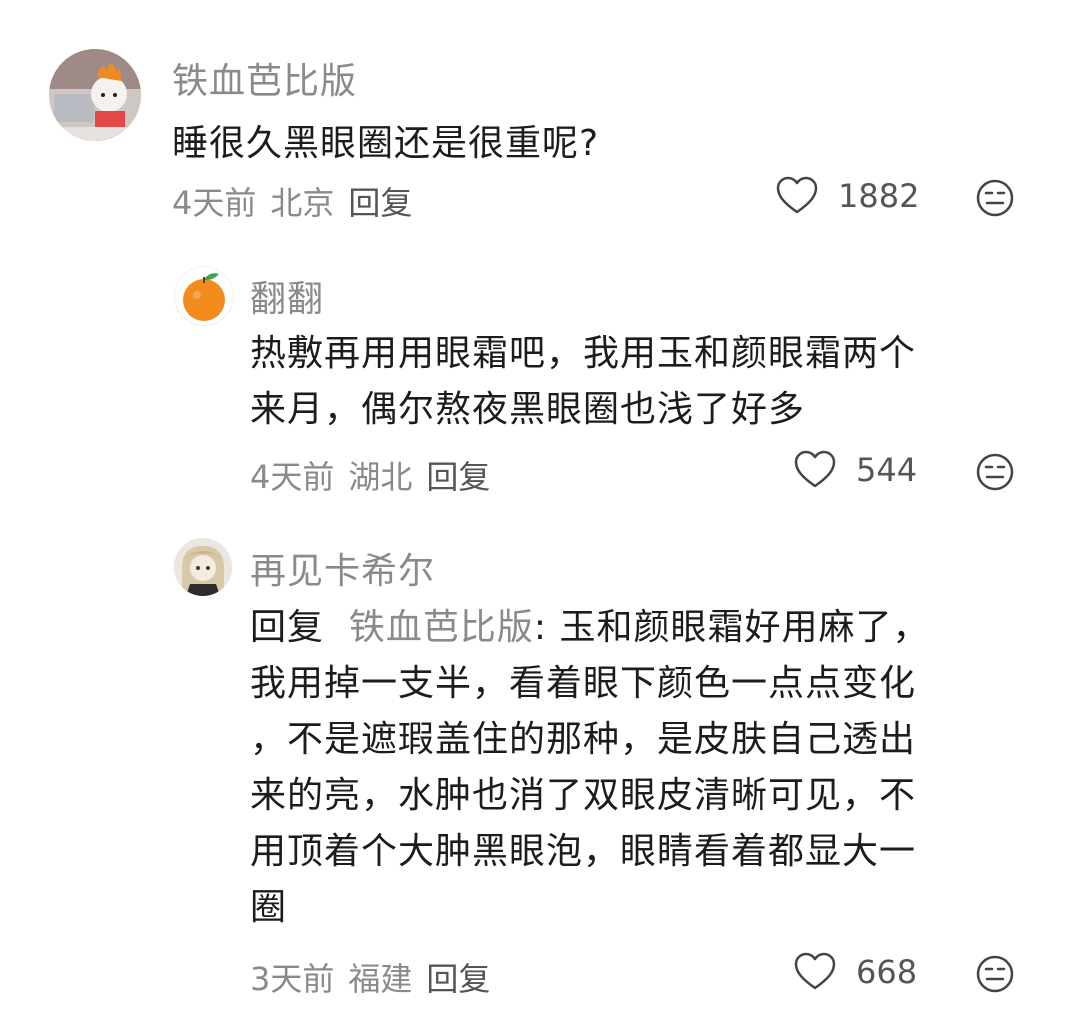  I want to click on reply-target-username: 铁血芭比版, so click(441, 627).